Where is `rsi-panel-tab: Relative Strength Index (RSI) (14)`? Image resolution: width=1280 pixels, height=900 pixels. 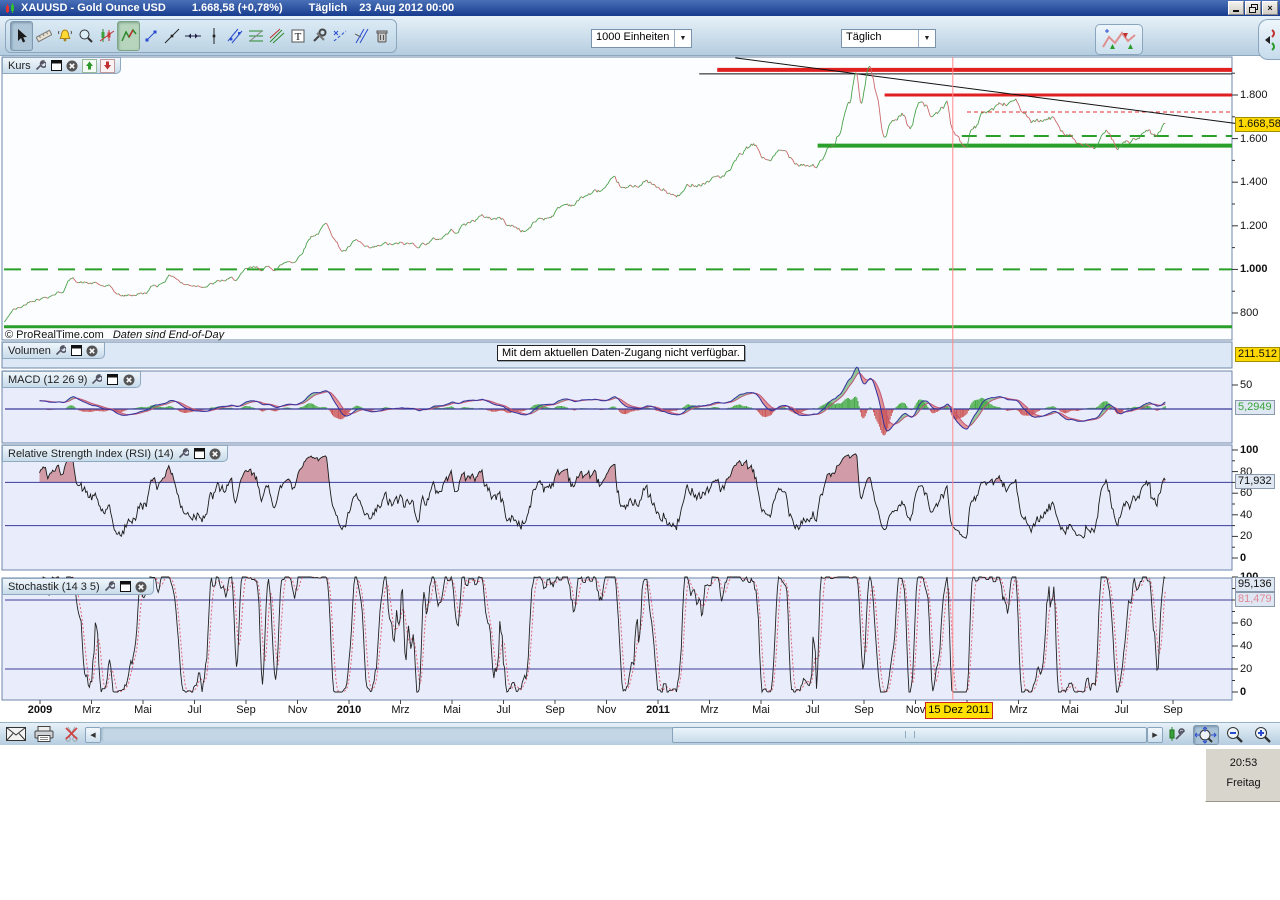 rsi-panel-tab: Relative Strength Index (RSI) (14) is located at coordinates (115, 453).